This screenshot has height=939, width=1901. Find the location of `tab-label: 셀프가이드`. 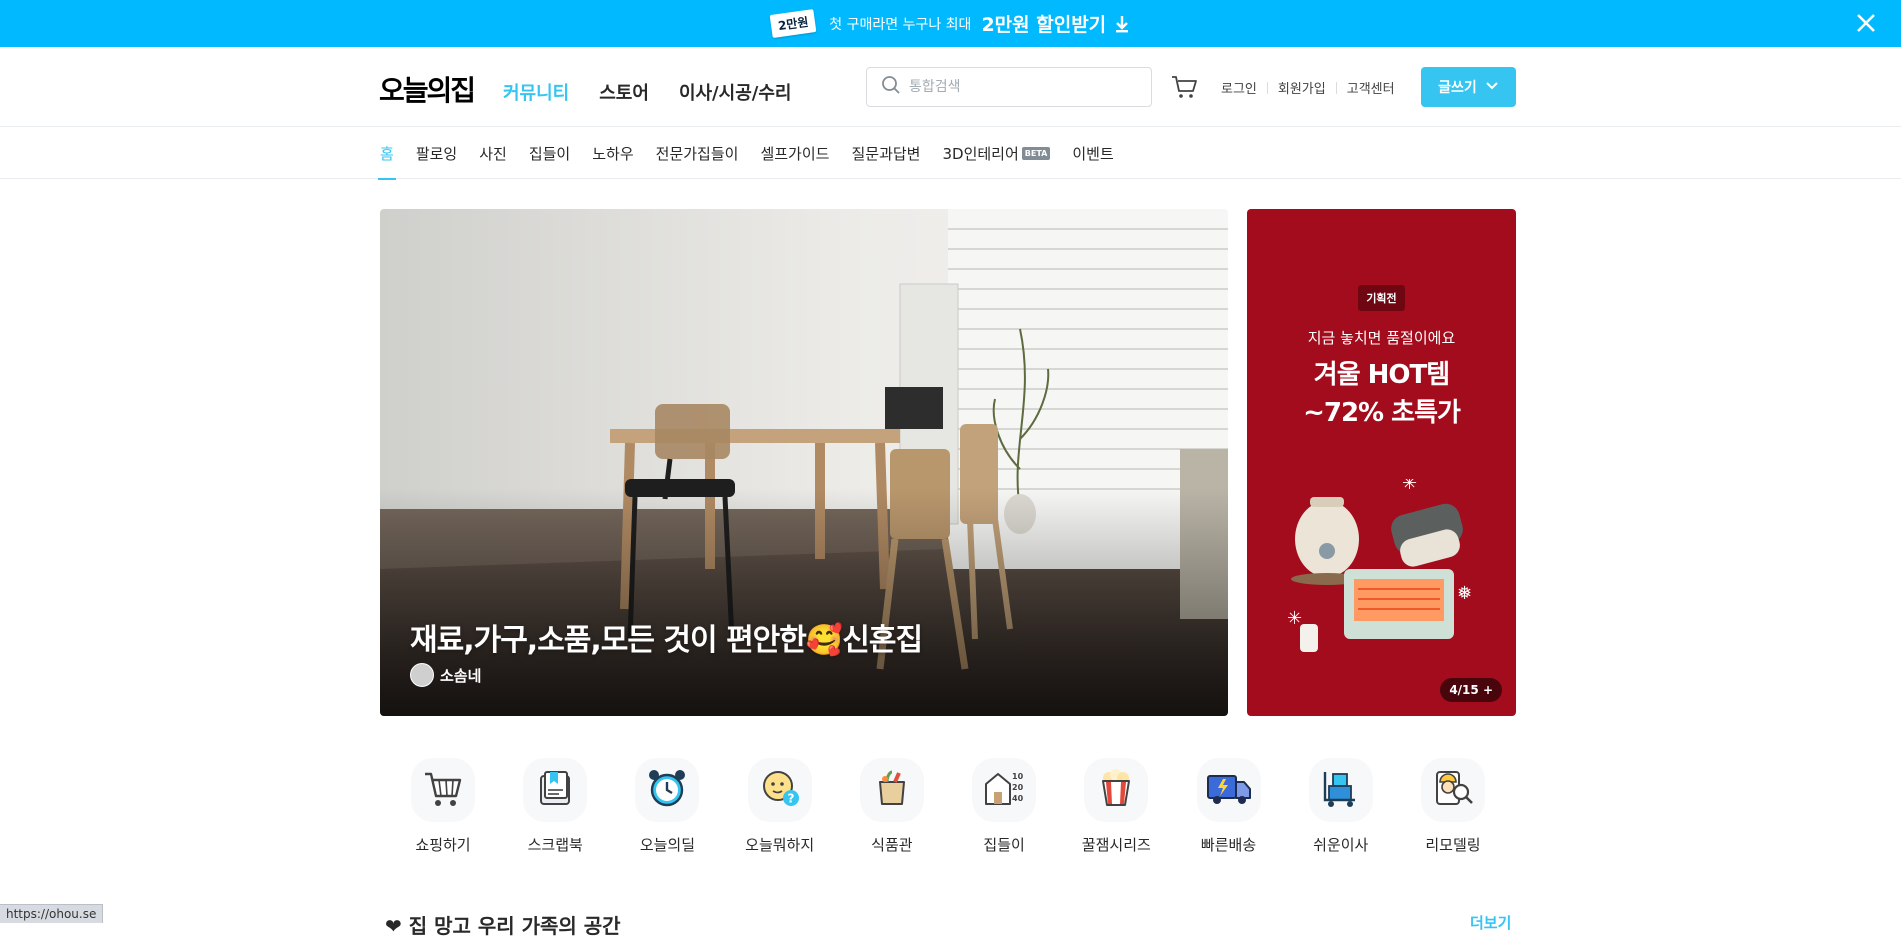

tab-label: 셀프가이드 is located at coordinates (795, 153).